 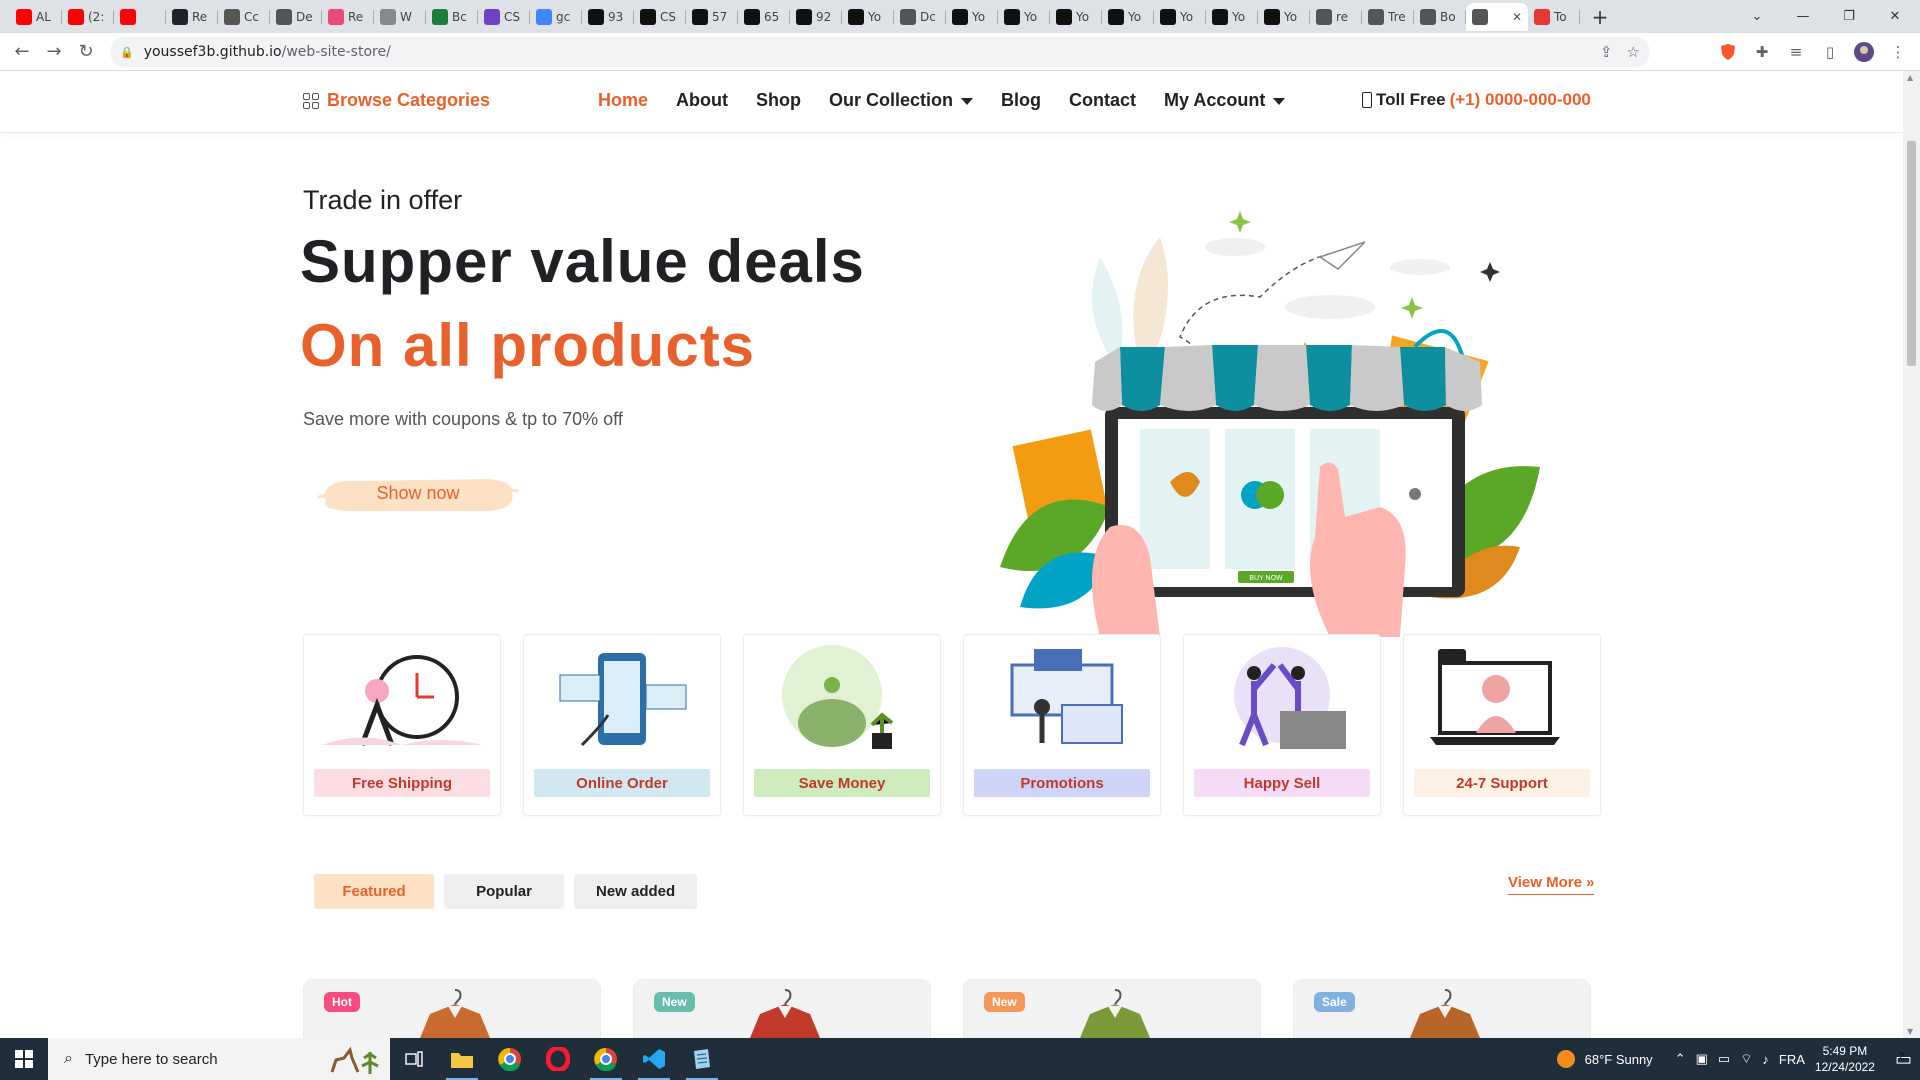 What do you see at coordinates (1680, 1059) in the screenshot?
I see `show-hidden-icons-icon: ⌃` at bounding box center [1680, 1059].